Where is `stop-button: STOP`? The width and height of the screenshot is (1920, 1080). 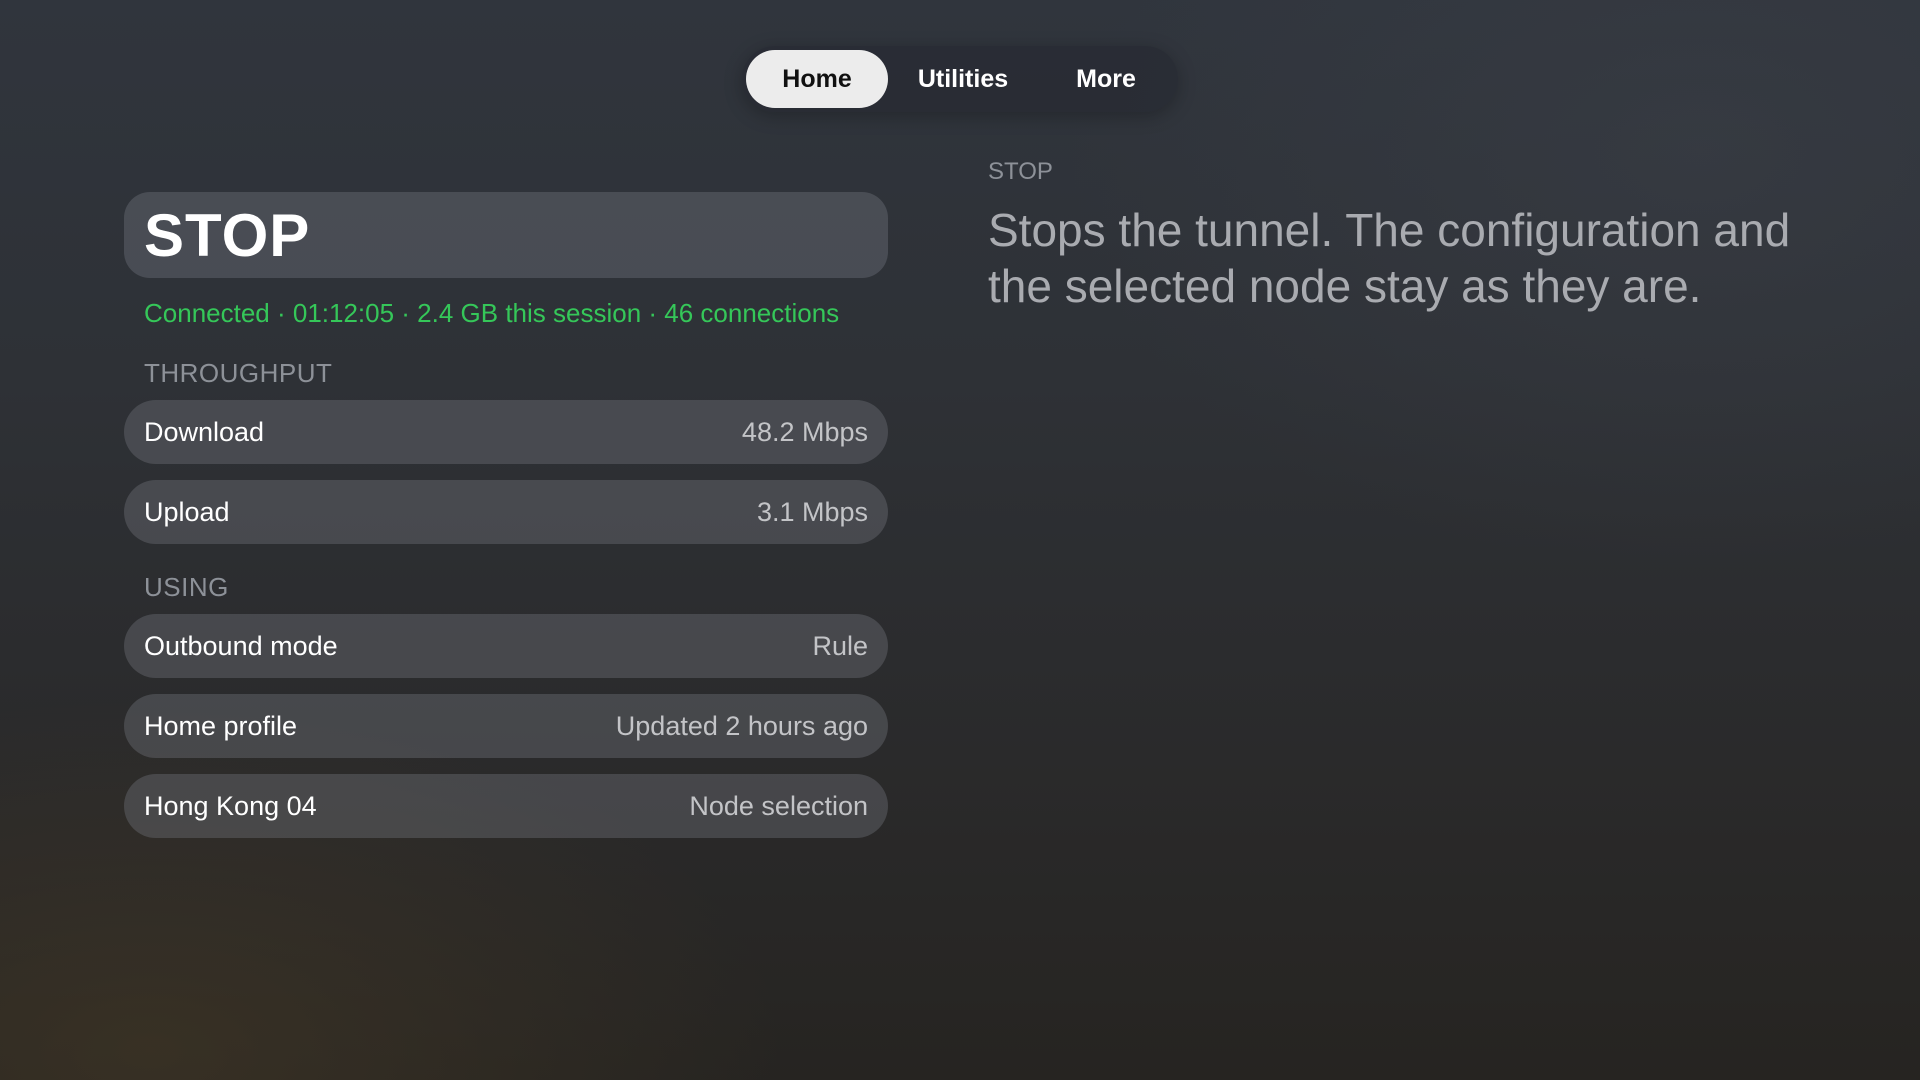
stop-button: STOP is located at coordinates (506, 235).